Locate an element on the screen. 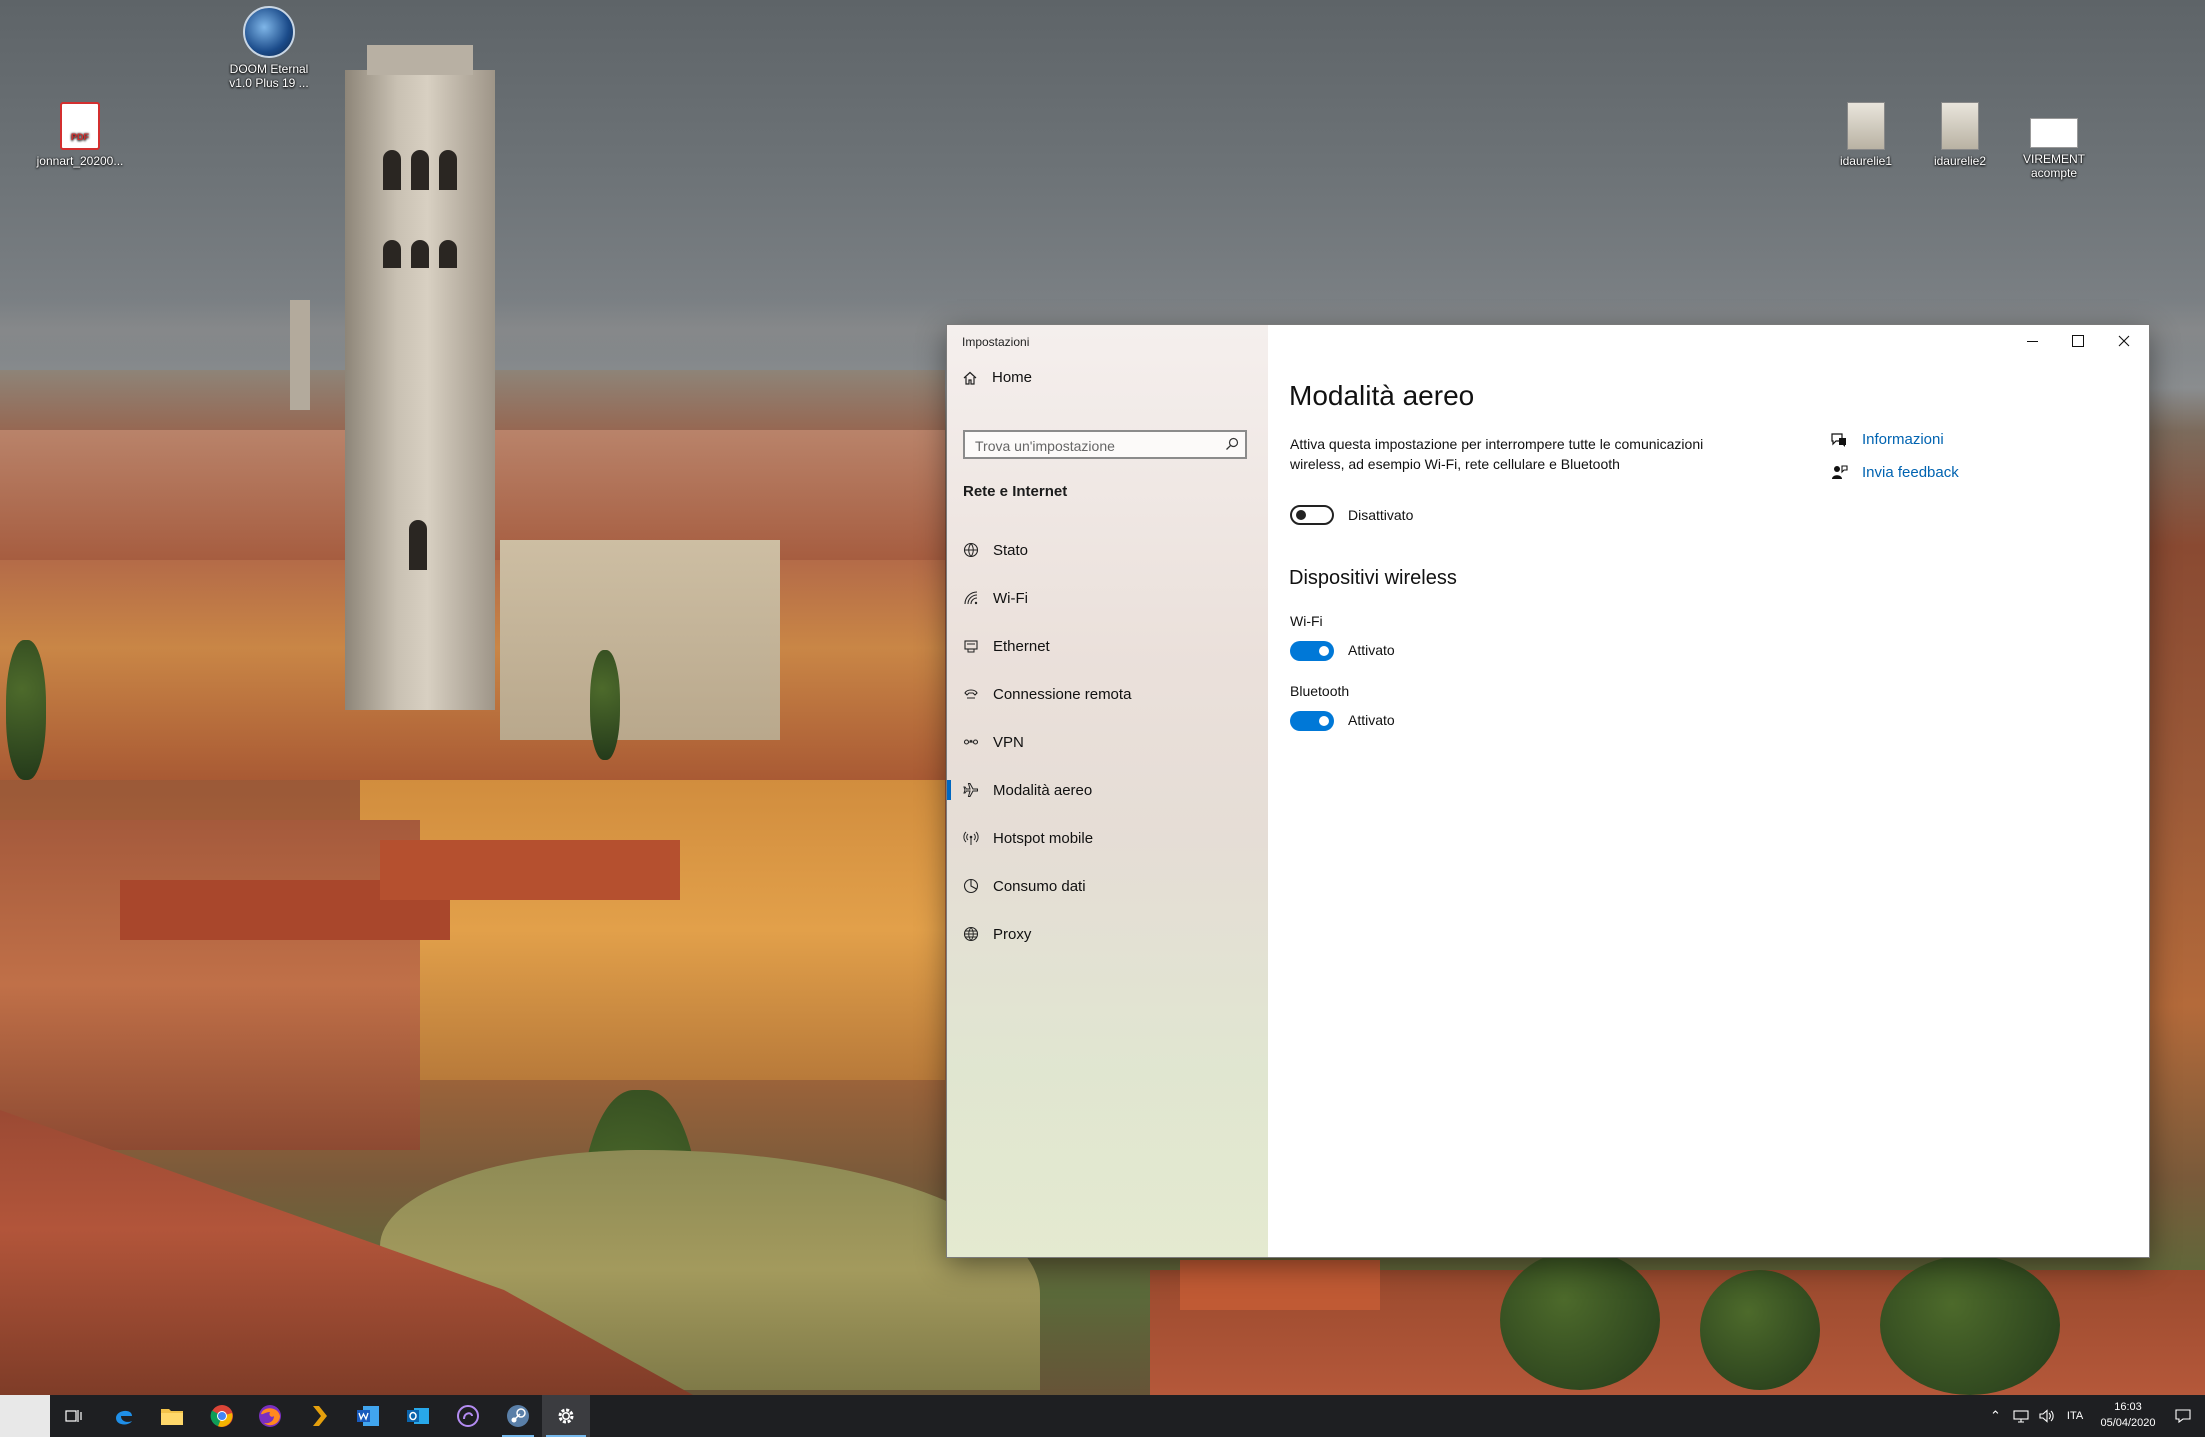 The image size is (2205, 1437). nav-home: Home is located at coordinates (997, 377).